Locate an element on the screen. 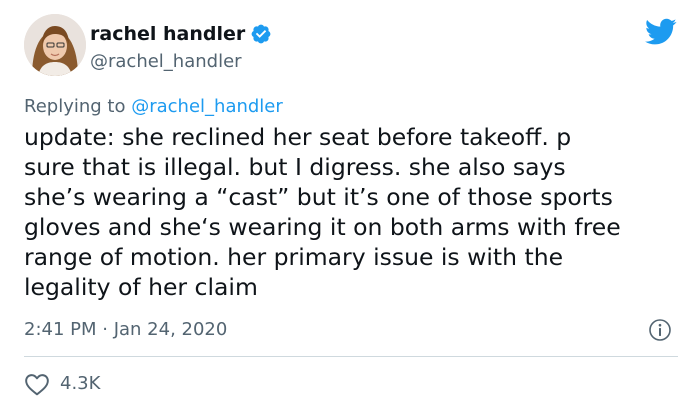 The height and width of the screenshot is (410, 700). heart-icon is located at coordinates (37, 384).